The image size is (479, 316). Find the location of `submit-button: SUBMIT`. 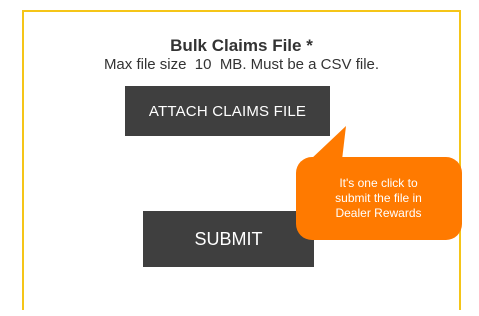

submit-button: SUBMIT is located at coordinates (228, 239).